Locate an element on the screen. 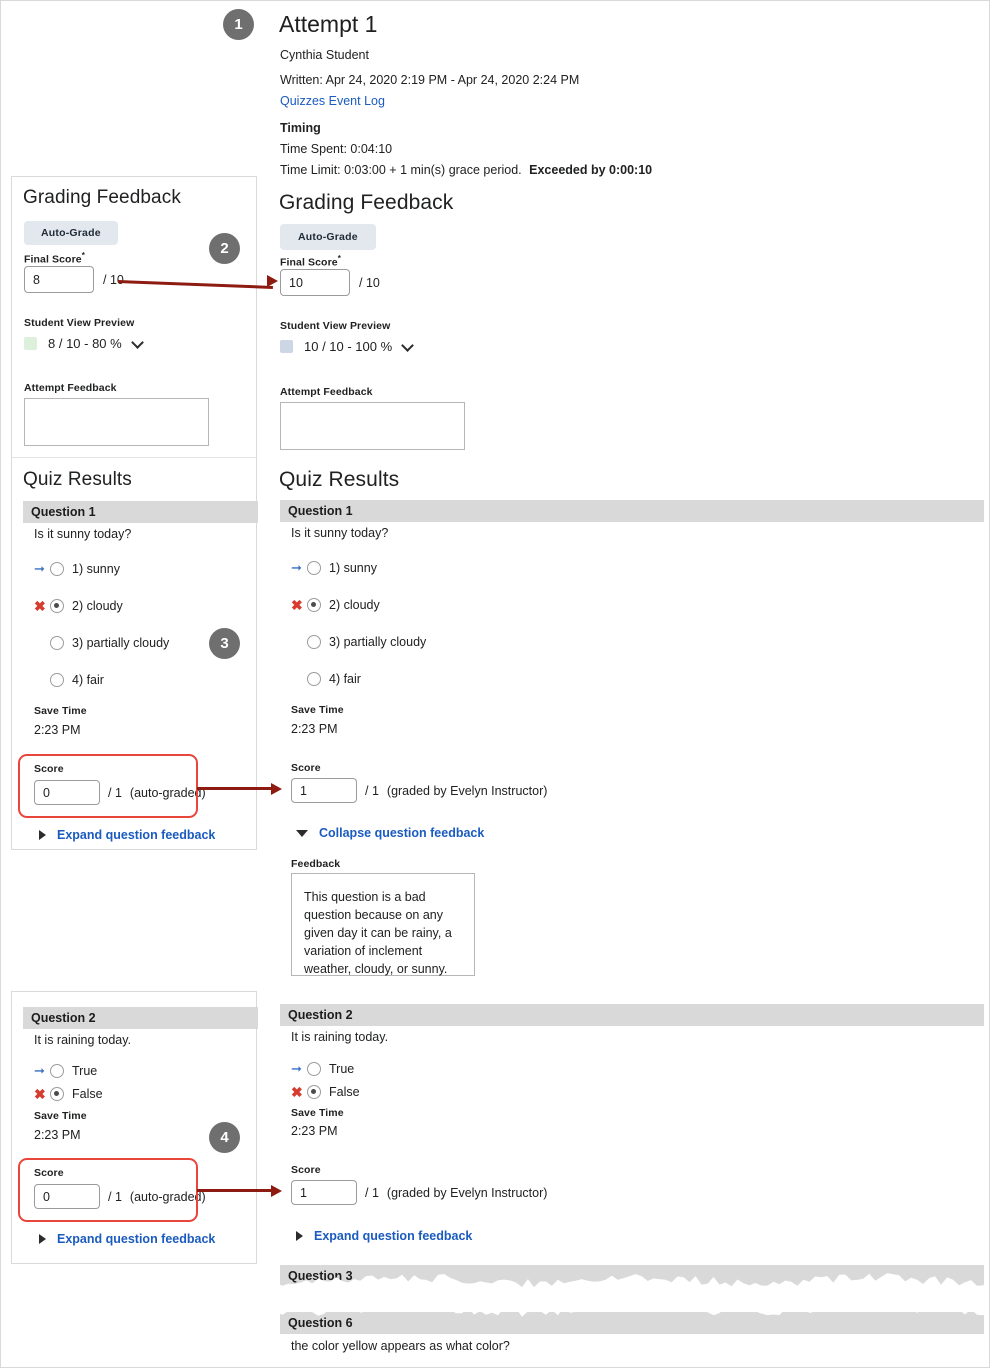  final-score-label-main: Final Score* is located at coordinates (310, 261).